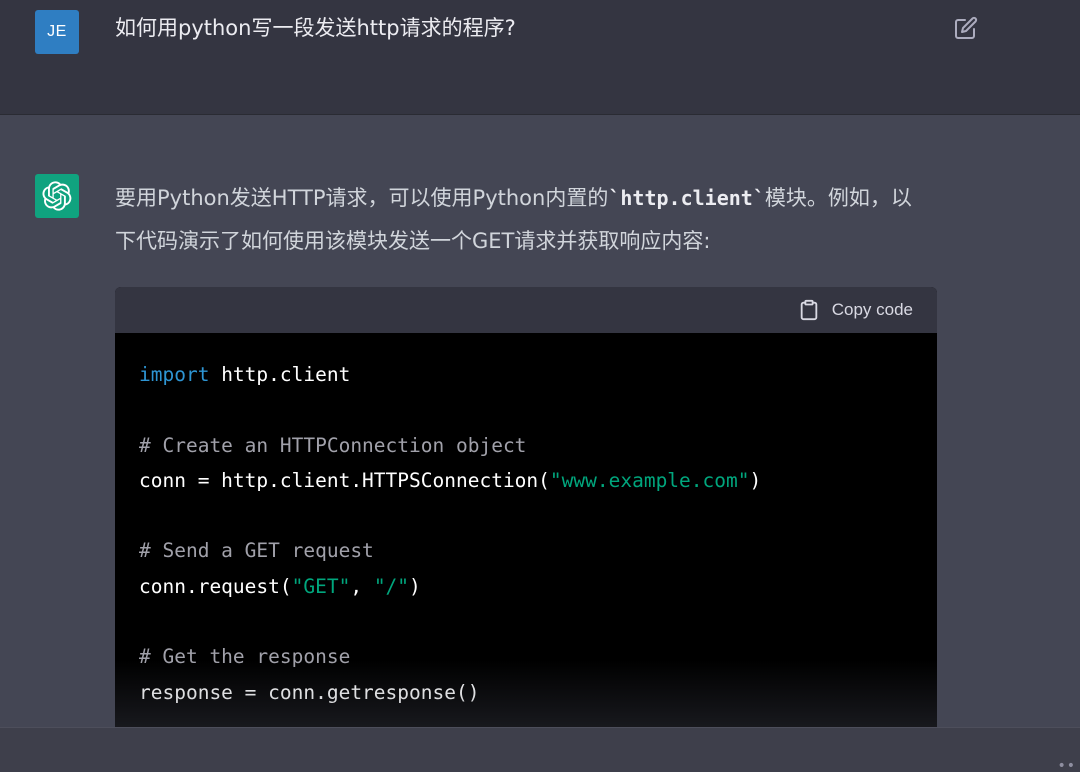 The height and width of the screenshot is (772, 1080). I want to click on code-line: # Get the response, so click(526, 656).